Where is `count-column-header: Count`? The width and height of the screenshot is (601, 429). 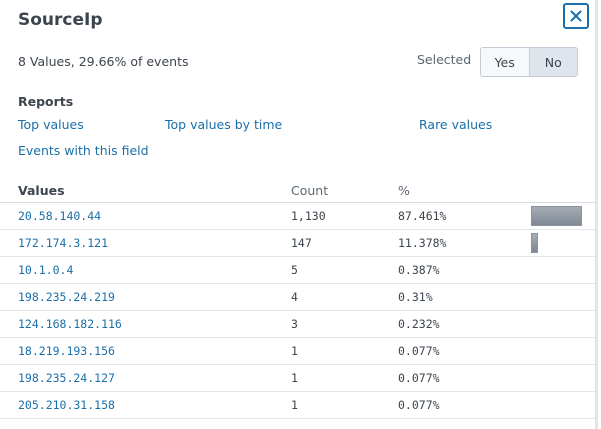
count-column-header: Count is located at coordinates (344, 190).